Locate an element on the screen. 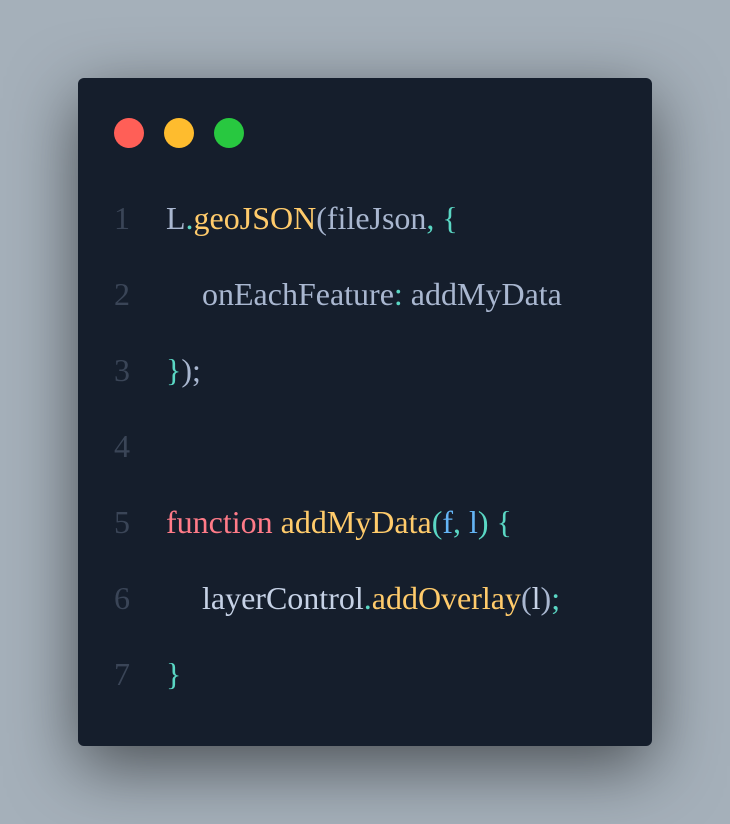 The image size is (730, 824). code-token: ; is located at coordinates (556, 598).